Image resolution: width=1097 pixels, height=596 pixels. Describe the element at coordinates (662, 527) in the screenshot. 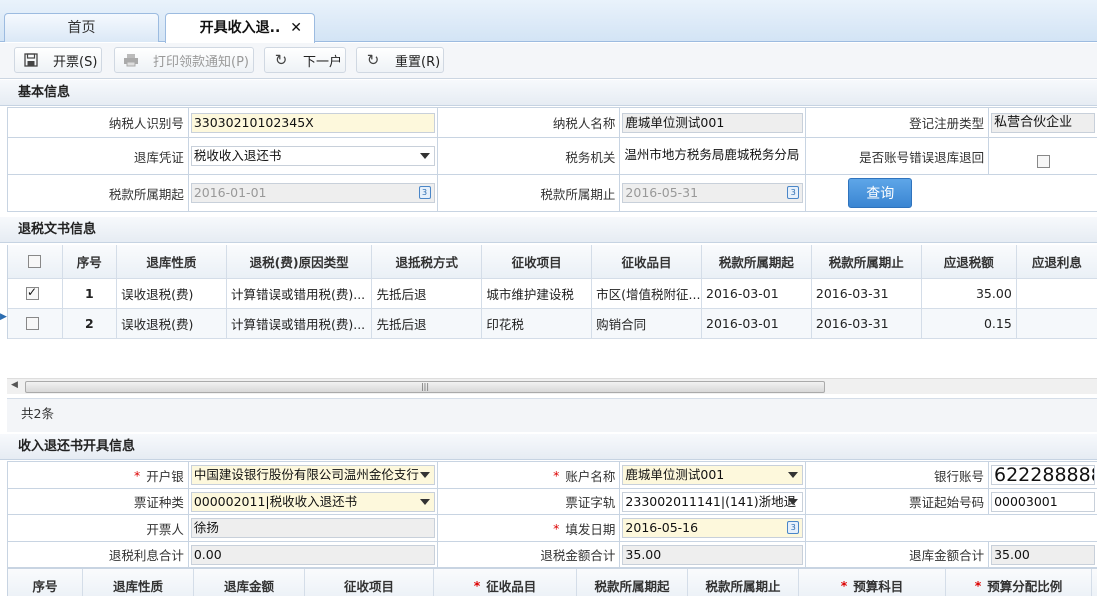

I see `fill-date-value: 2016-05-16` at that location.